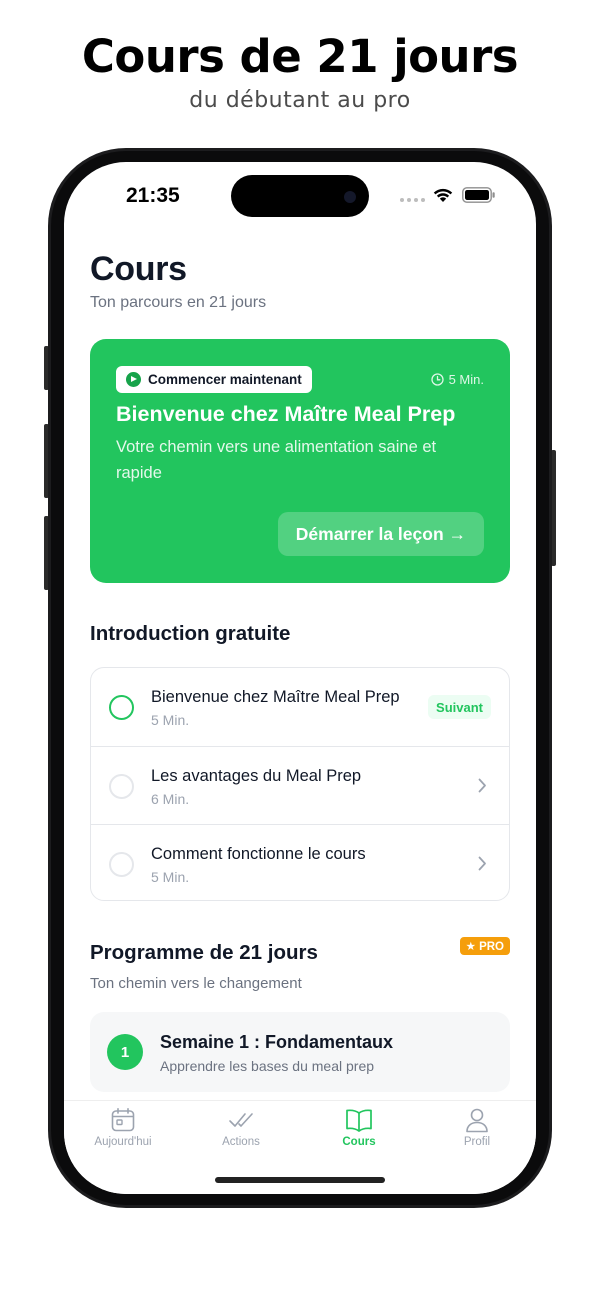  I want to click on book-icon, so click(359, 1120).